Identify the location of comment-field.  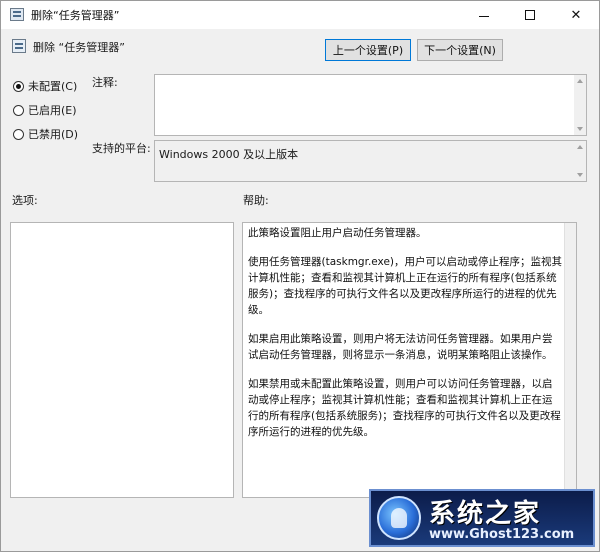
(370, 105).